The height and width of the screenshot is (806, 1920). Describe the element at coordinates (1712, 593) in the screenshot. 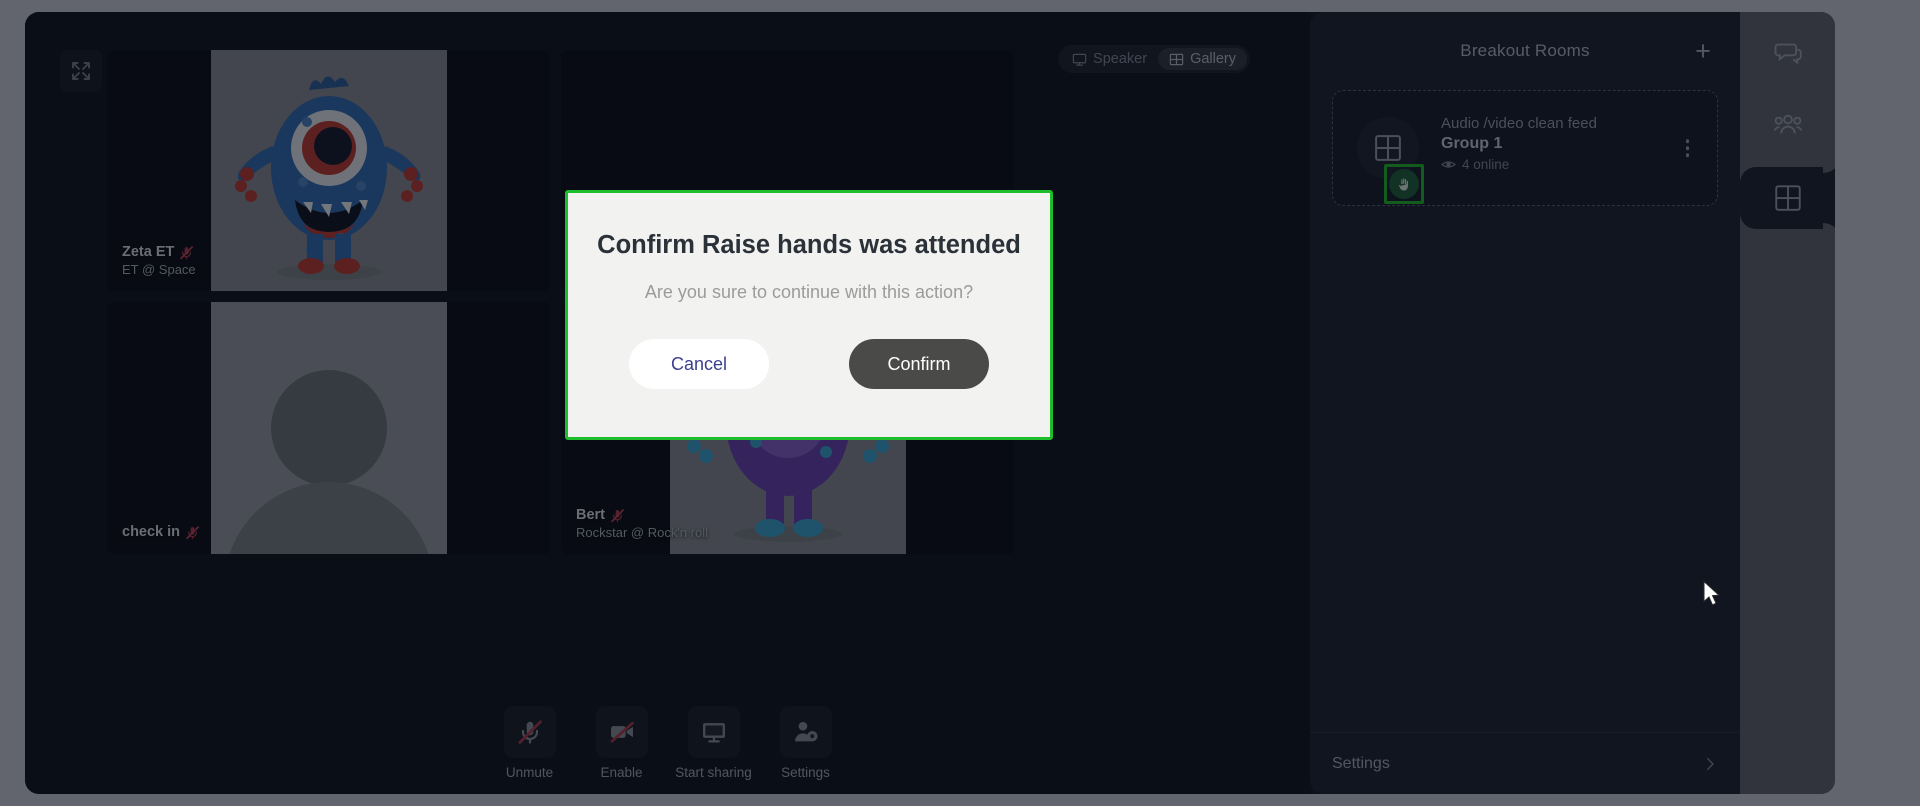

I see `mouse-cursor` at that location.